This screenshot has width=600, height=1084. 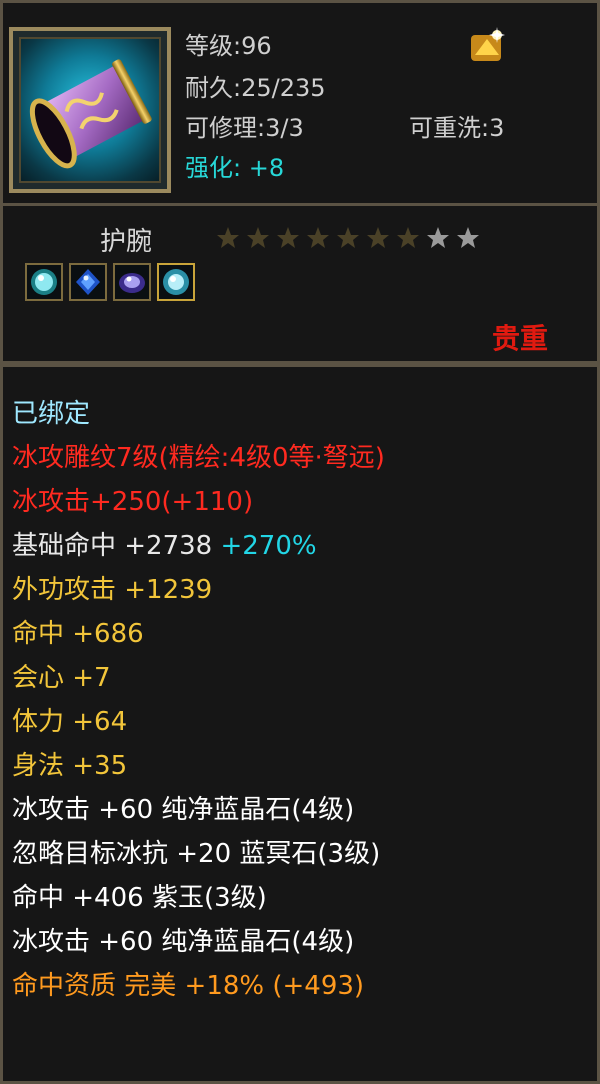 What do you see at coordinates (300, 285) in the screenshot?
I see `item-name-panel: 护腕 贵重` at bounding box center [300, 285].